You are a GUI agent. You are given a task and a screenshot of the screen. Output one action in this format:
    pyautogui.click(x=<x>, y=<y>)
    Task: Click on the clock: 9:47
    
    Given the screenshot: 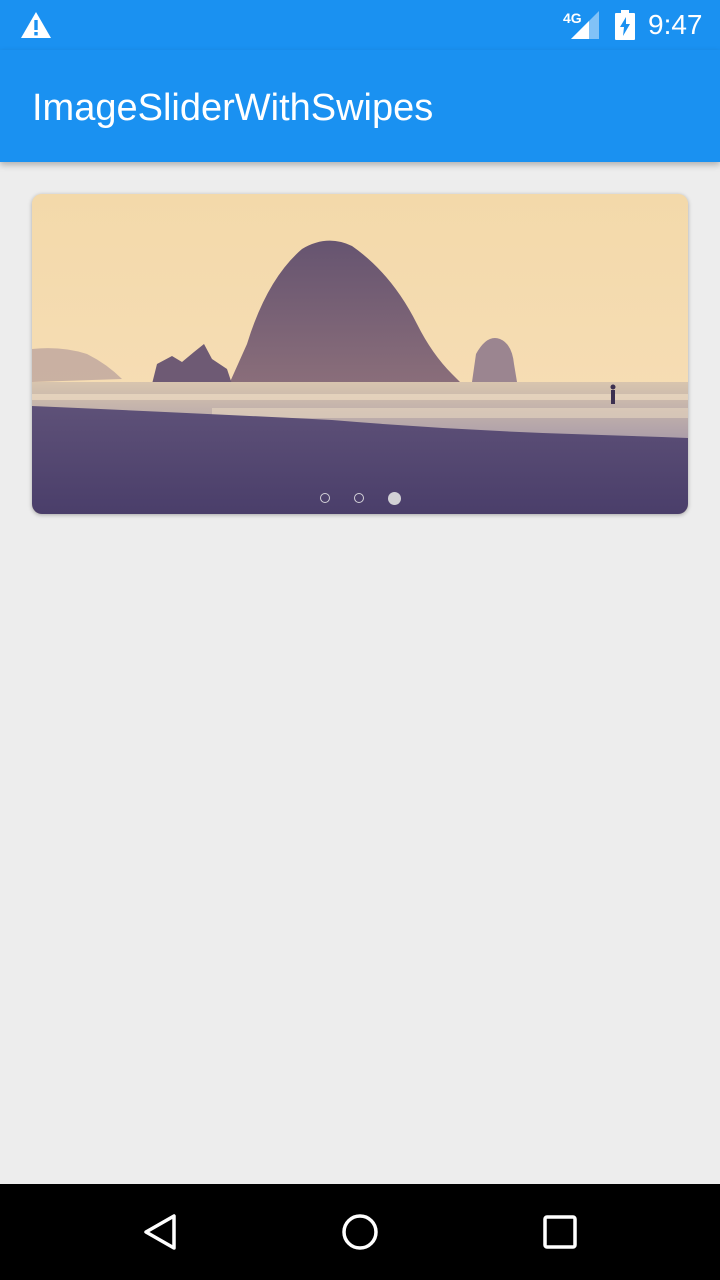 What is the action you would take?
    pyautogui.click(x=675, y=24)
    